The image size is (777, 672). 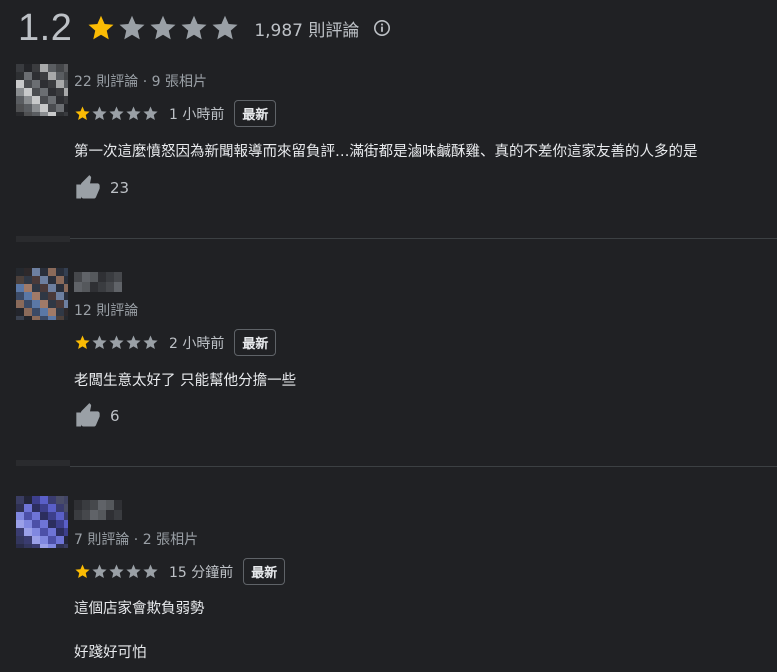 I want to click on review-rating-row: 15 分鐘前 最新, so click(x=180, y=571).